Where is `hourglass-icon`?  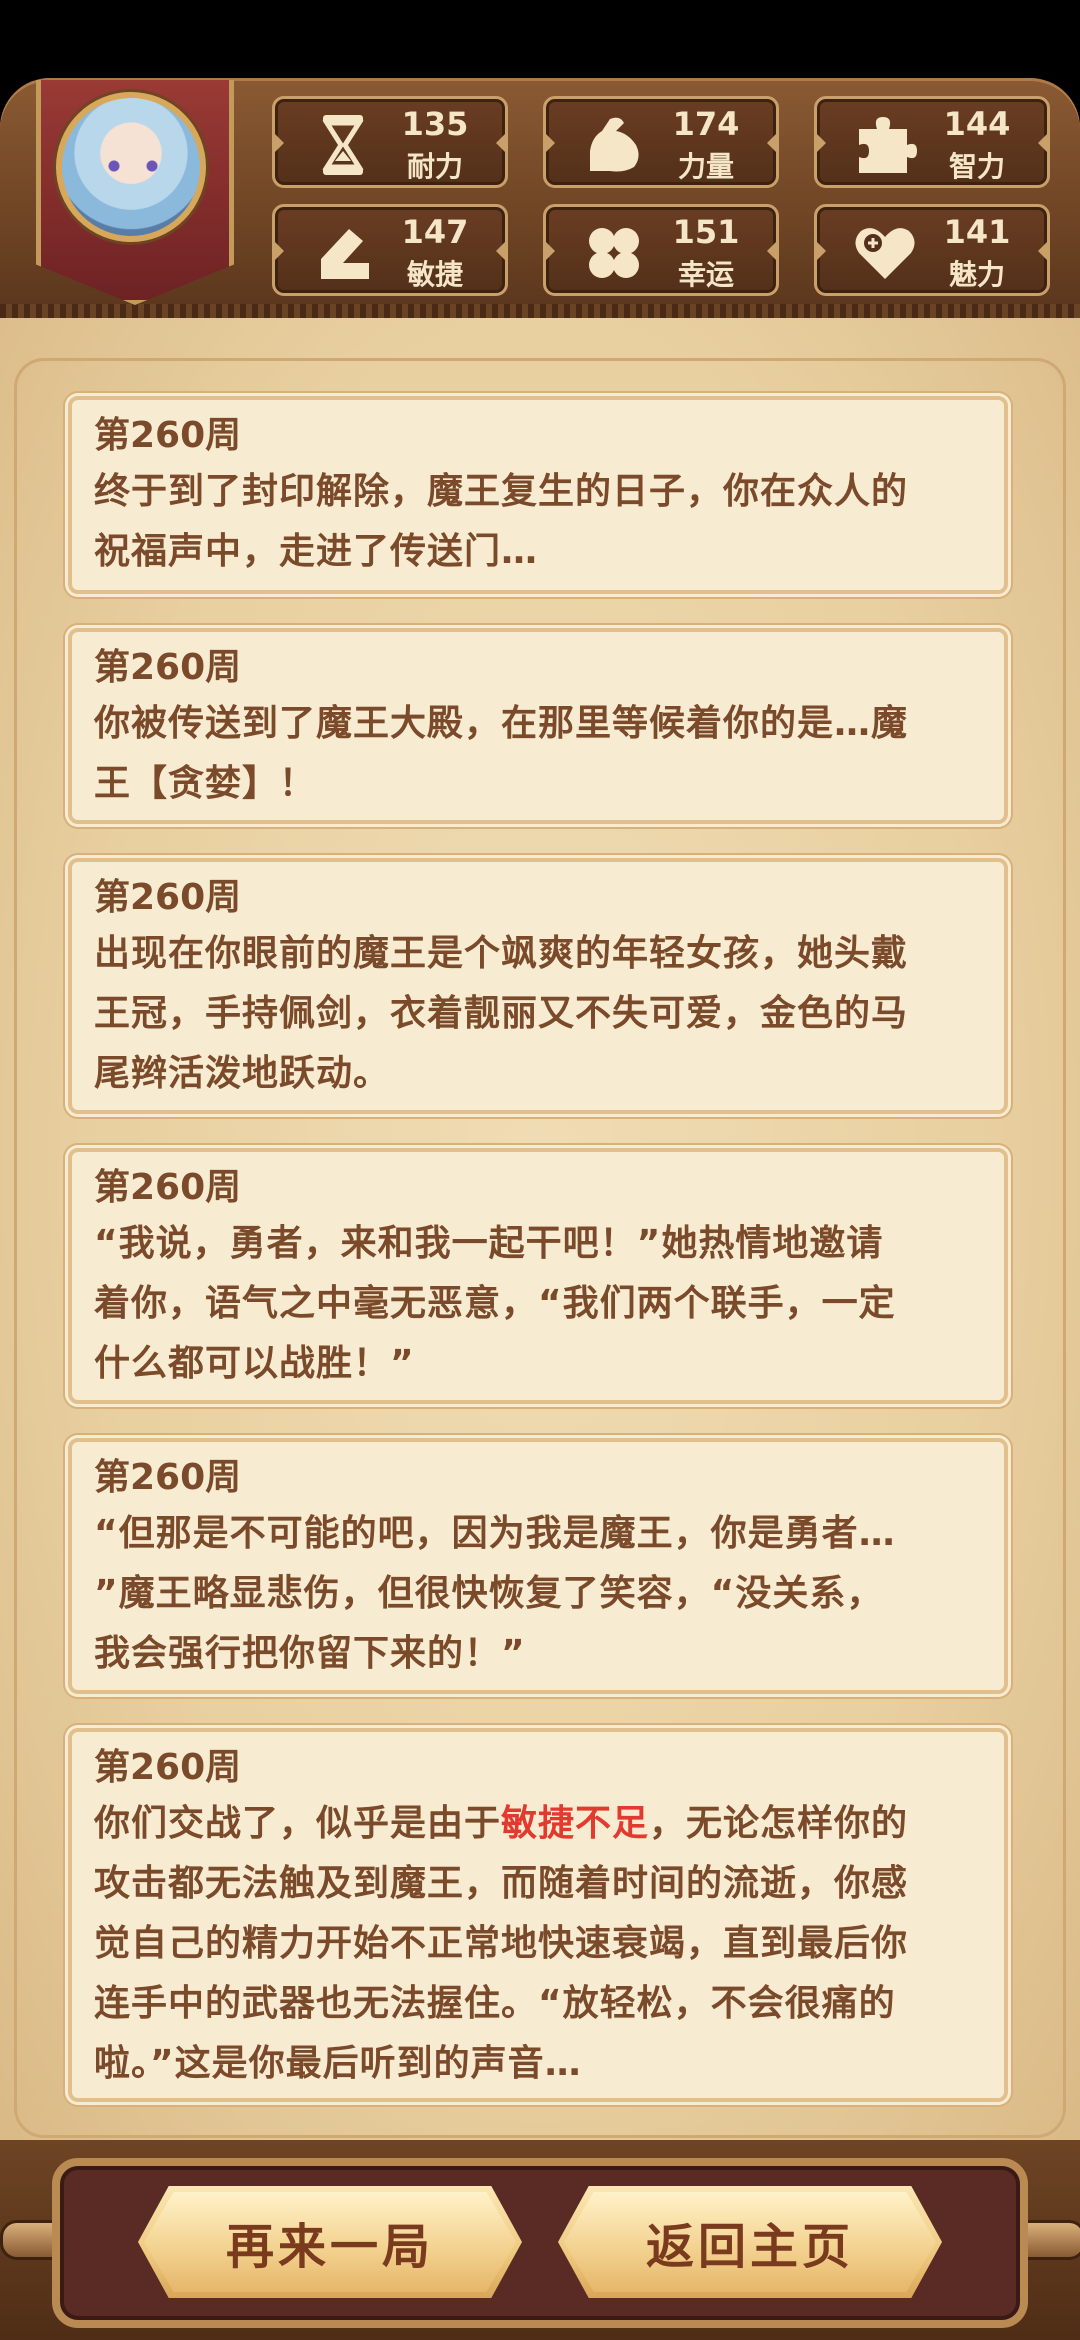 hourglass-icon is located at coordinates (343, 145).